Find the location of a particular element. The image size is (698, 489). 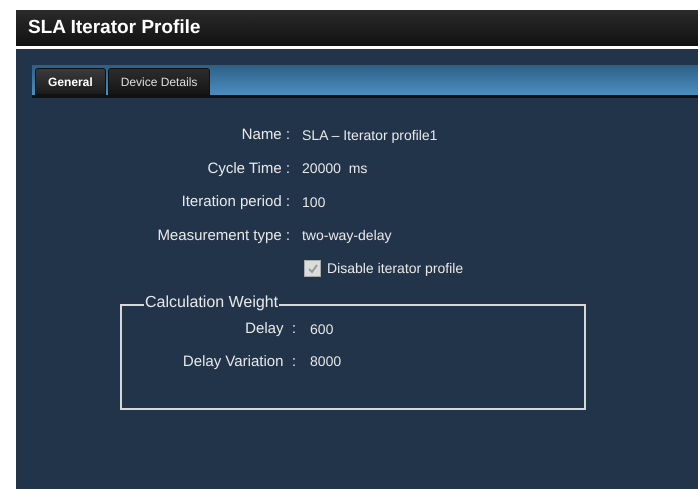

window-title: SLA Iterator Profile is located at coordinates (114, 28).